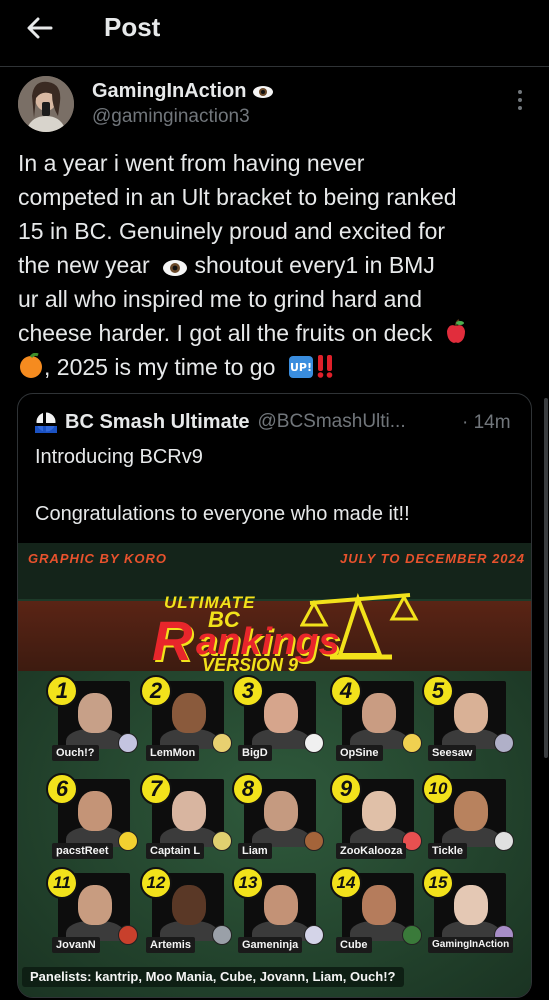 This screenshot has width=549, height=1000. I want to click on more-options-button, so click(520, 100).